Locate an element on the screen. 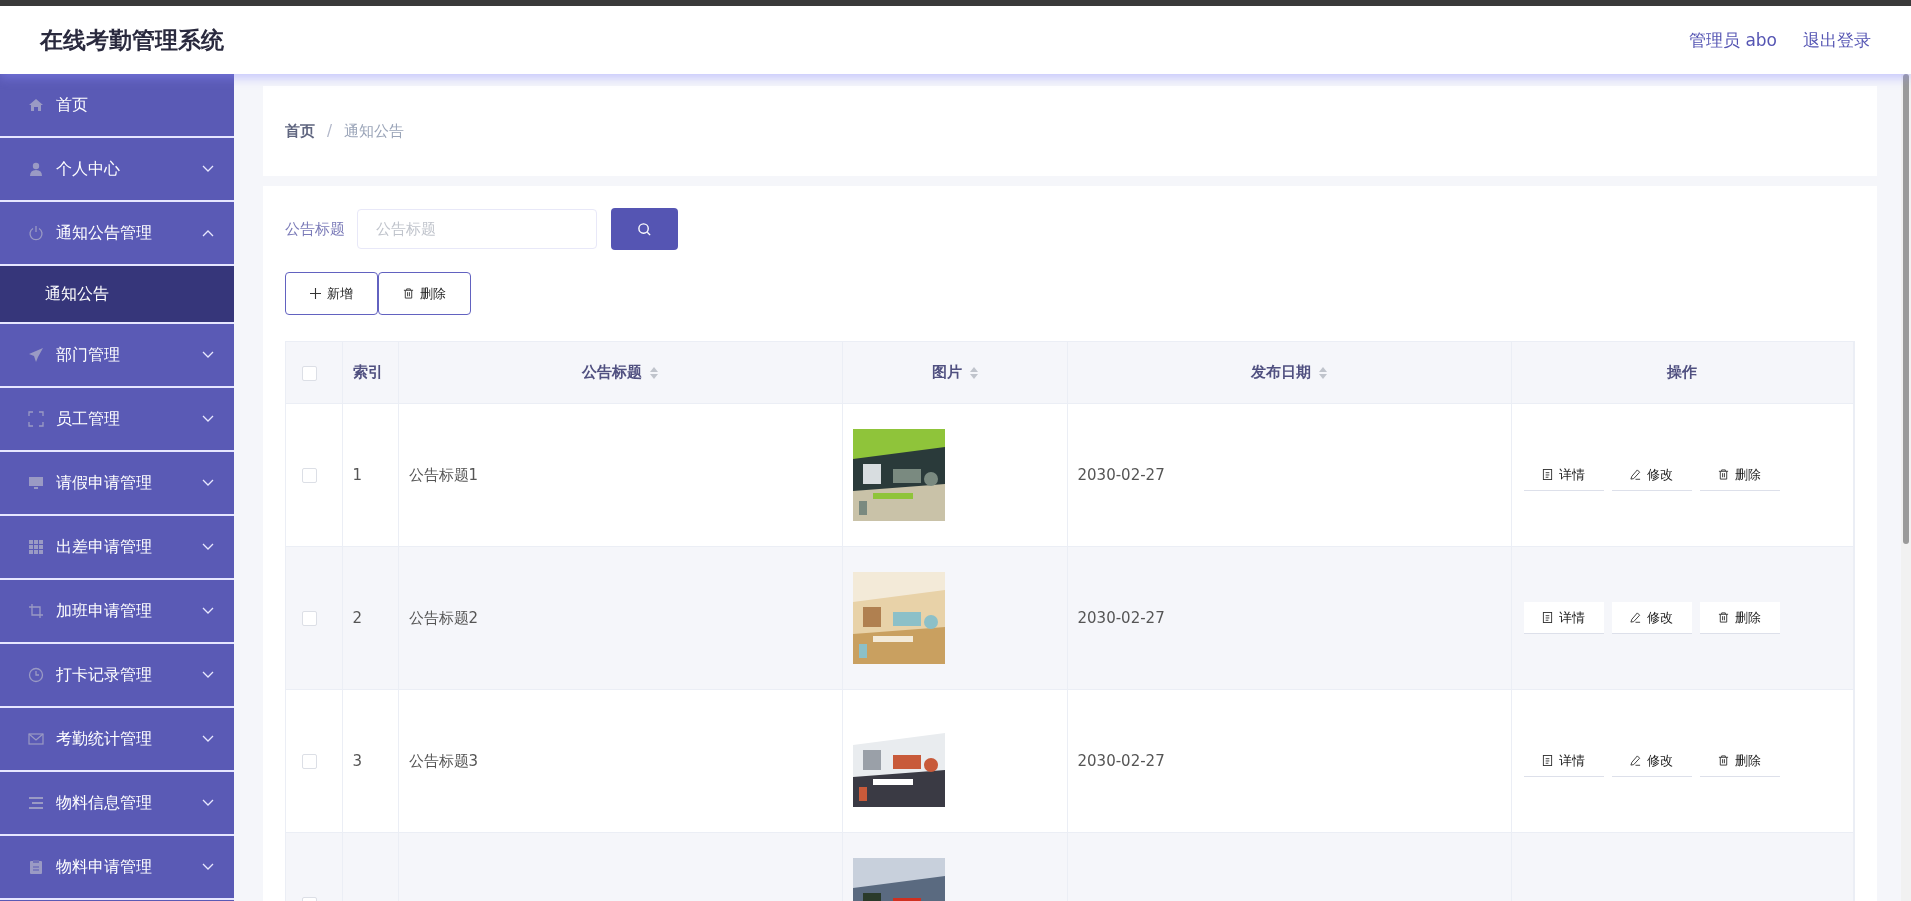 The width and height of the screenshot is (1911, 901). sidebar-item: 首页 is located at coordinates (117, 106).